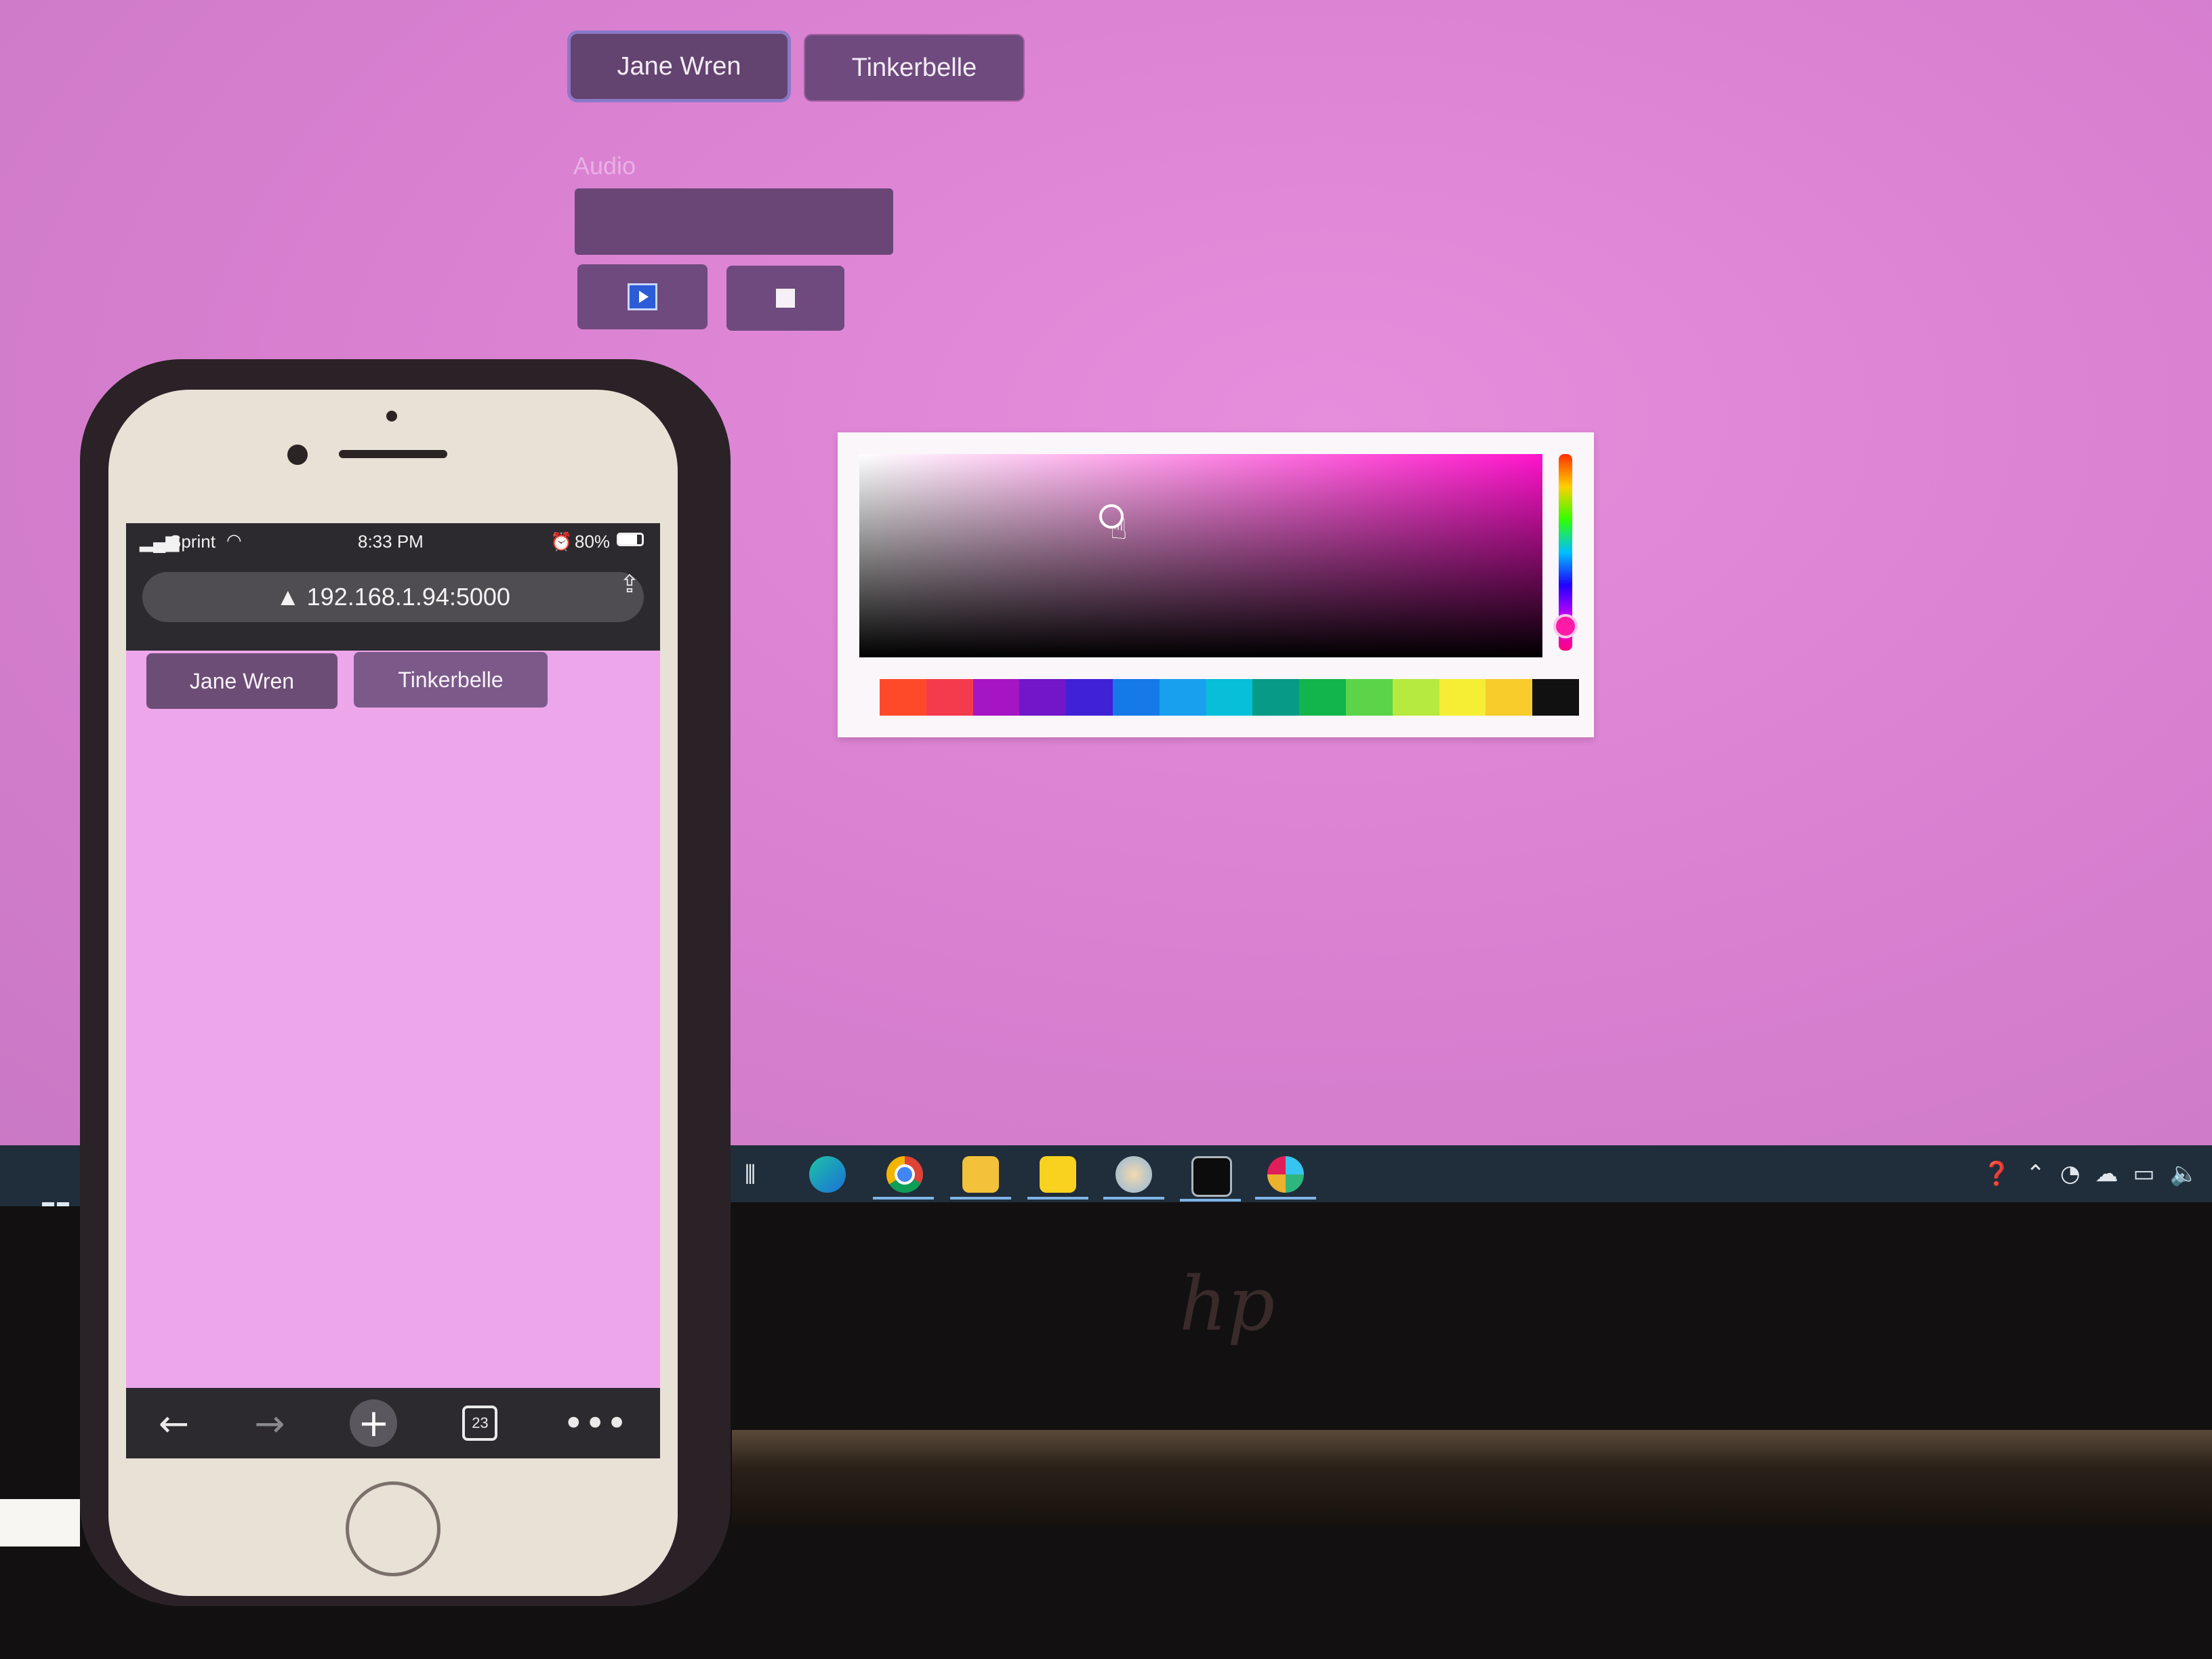 The width and height of the screenshot is (2212, 1659). What do you see at coordinates (393, 1529) in the screenshot?
I see `home-button` at bounding box center [393, 1529].